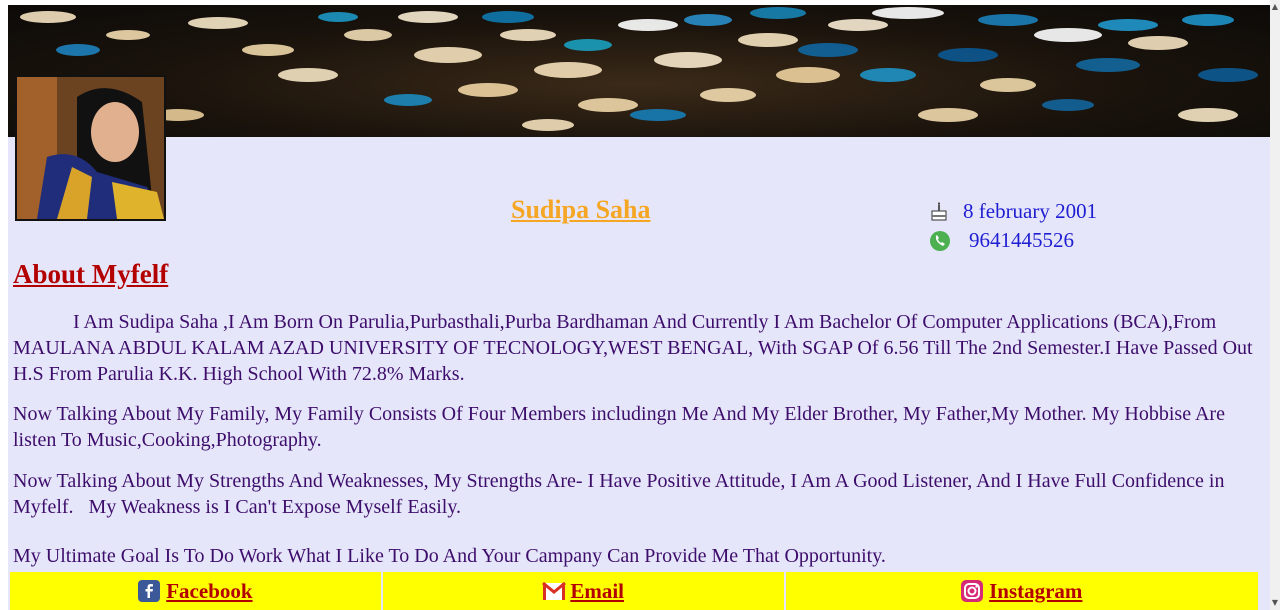  I want to click on birthday-cake-icon, so click(939, 212).